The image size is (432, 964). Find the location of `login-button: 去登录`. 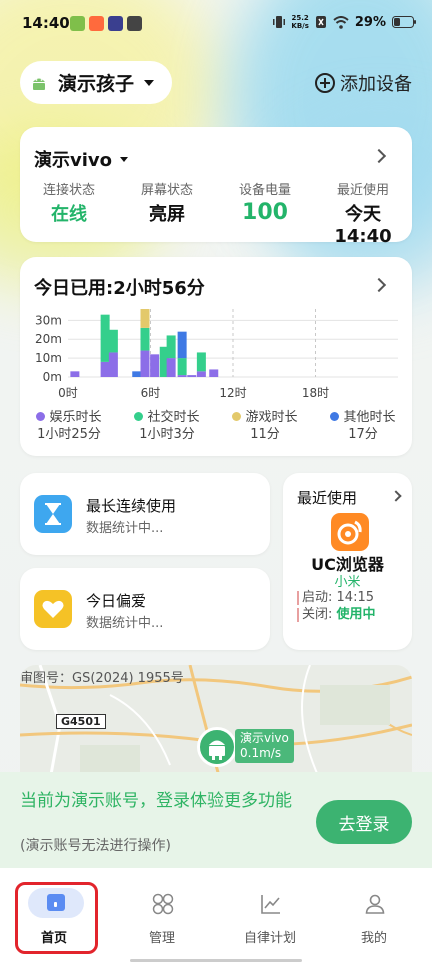

login-button: 去登录 is located at coordinates (364, 822).